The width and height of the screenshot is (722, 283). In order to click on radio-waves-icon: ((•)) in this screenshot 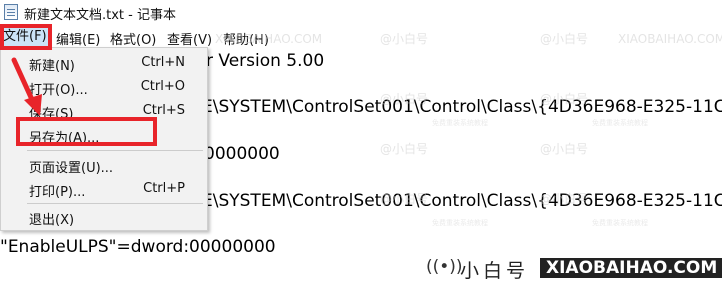, I will do `click(444, 267)`.